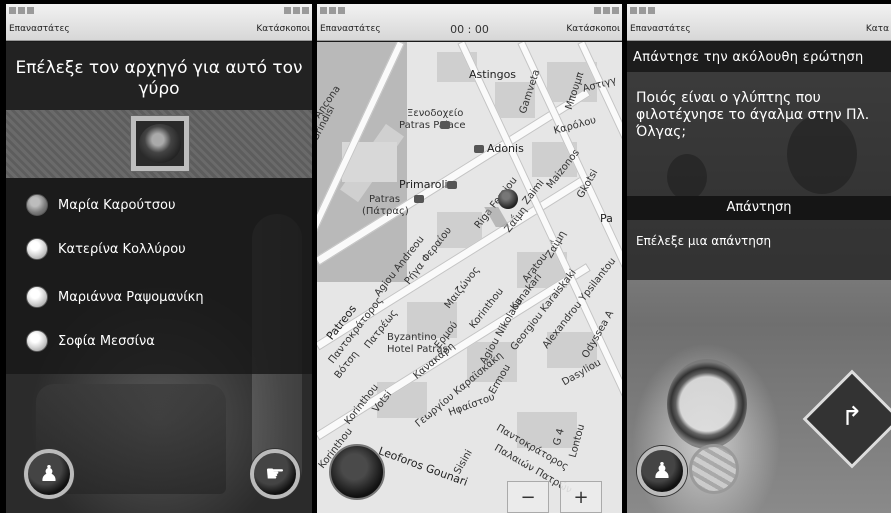 This screenshot has width=891, height=513. I want to click on map-label: Astingos, so click(493, 74).